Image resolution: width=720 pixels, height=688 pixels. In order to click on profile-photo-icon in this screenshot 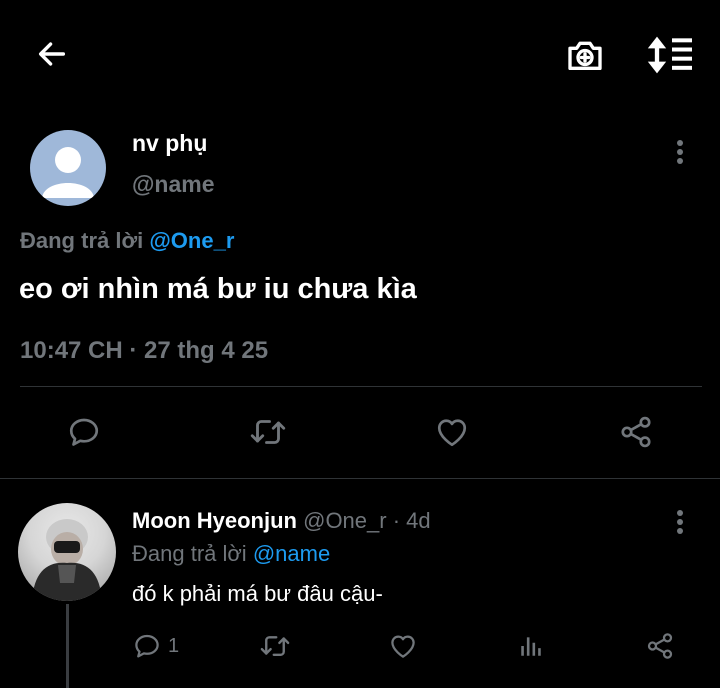, I will do `click(67, 560)`.